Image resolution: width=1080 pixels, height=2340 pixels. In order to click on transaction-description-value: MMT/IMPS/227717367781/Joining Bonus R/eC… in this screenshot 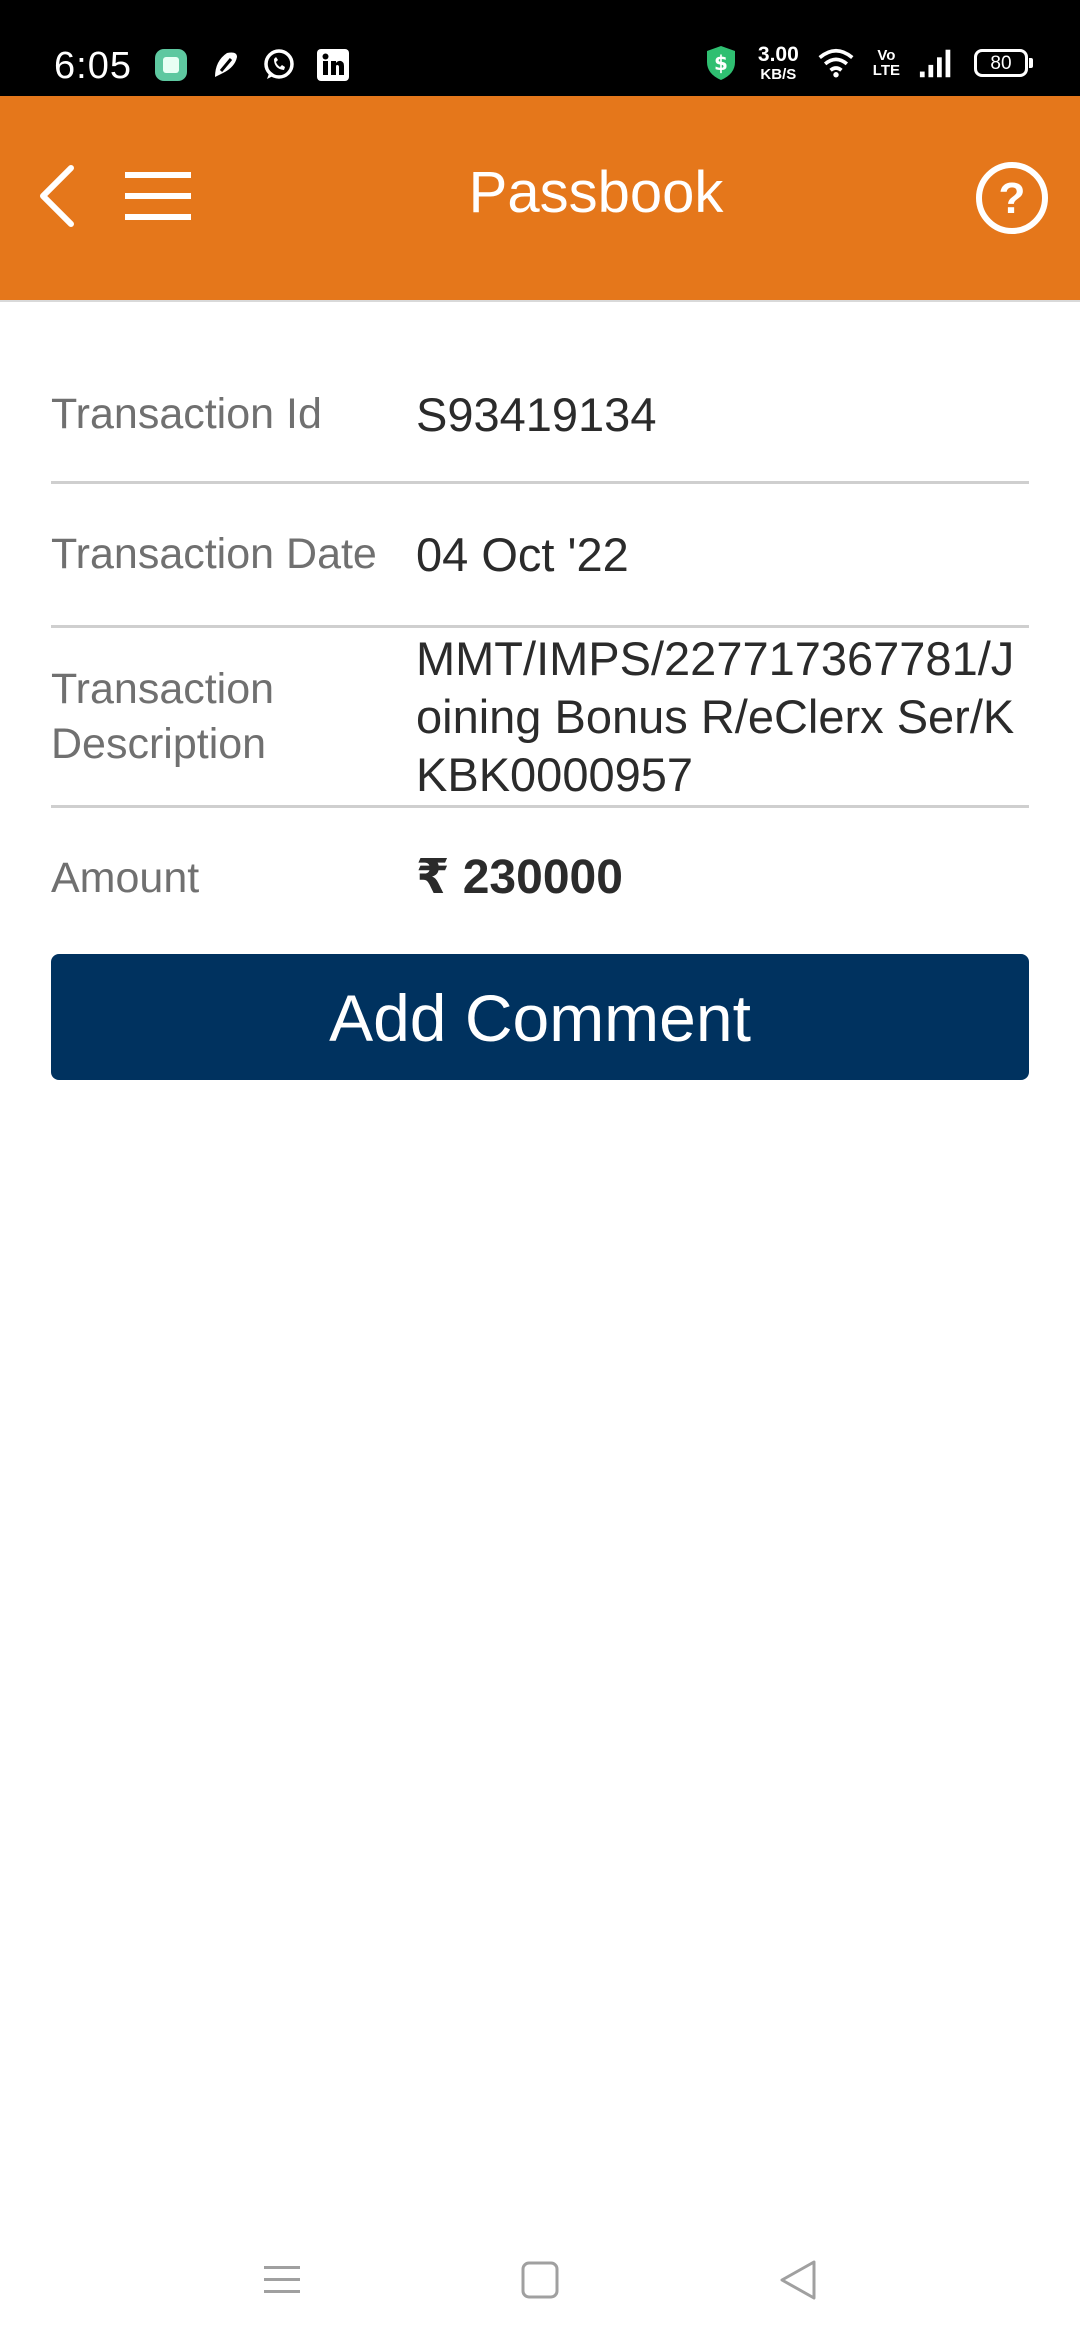, I will do `click(715, 716)`.